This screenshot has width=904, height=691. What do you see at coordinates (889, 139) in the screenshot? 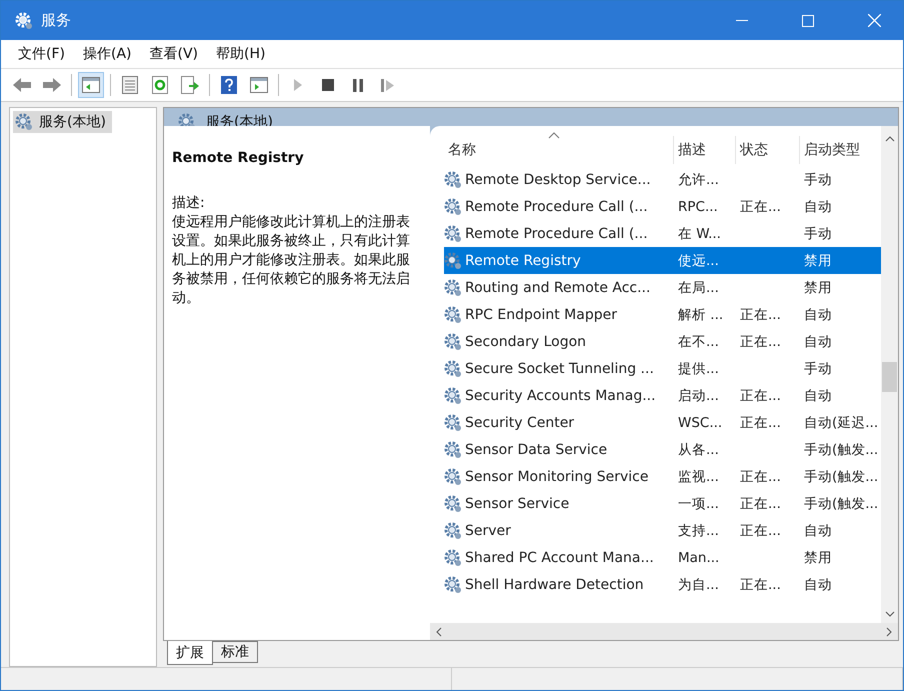
I see `scroll-up-icon` at bounding box center [889, 139].